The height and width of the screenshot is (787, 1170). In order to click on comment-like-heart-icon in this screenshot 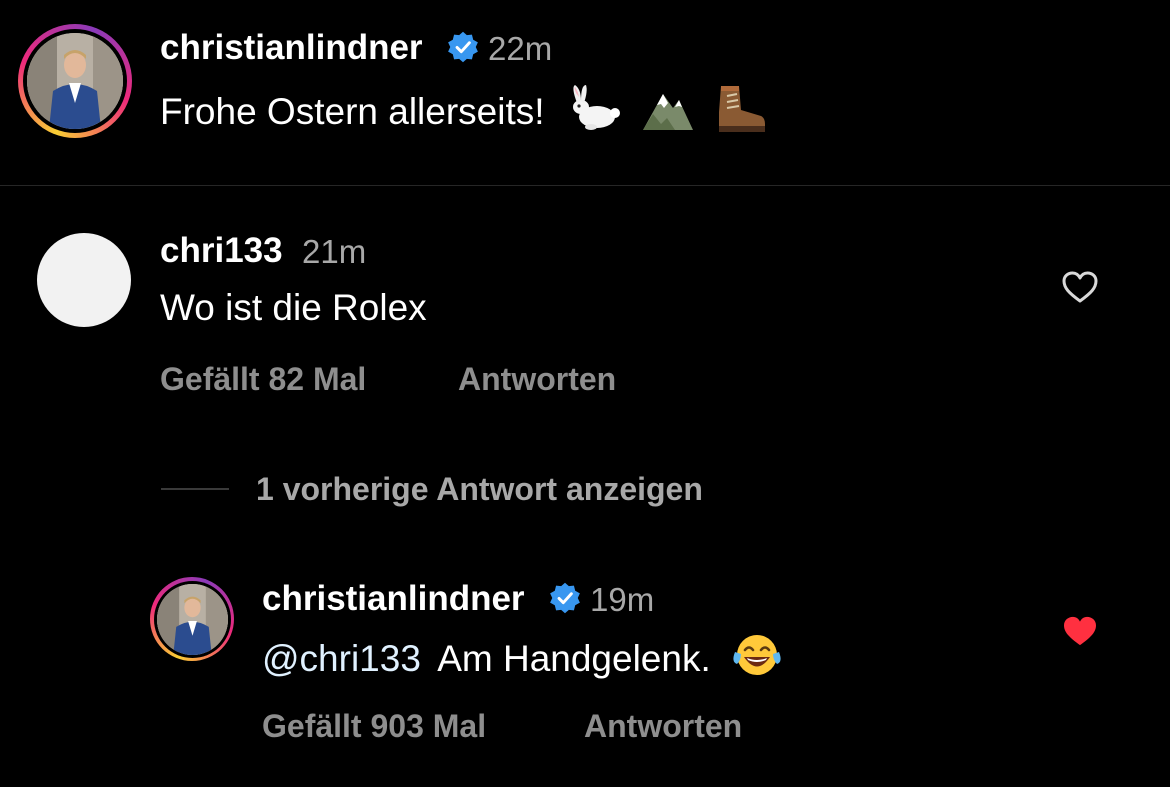, I will do `click(1080, 287)`.